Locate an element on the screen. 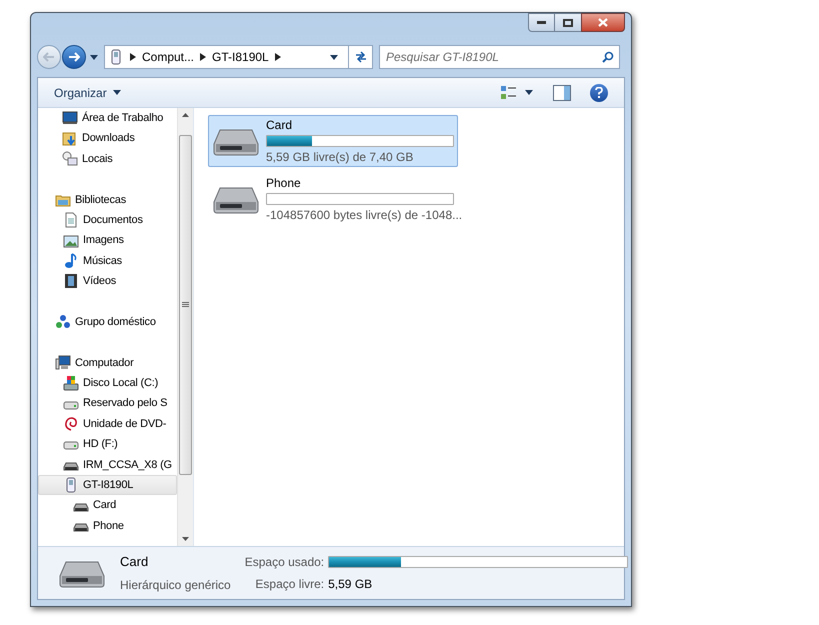 This screenshot has width=819, height=625. places-icon is located at coordinates (70, 158).